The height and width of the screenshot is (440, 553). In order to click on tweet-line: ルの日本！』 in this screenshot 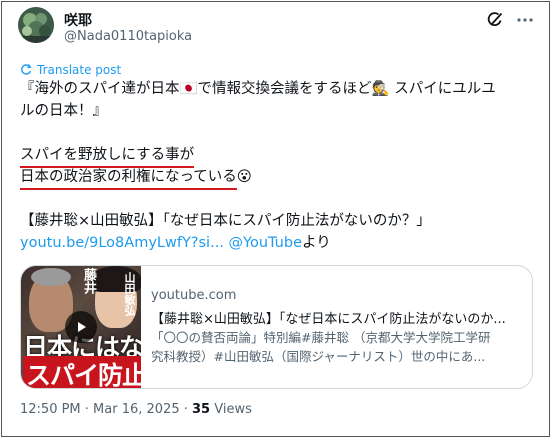, I will do `click(63, 111)`.